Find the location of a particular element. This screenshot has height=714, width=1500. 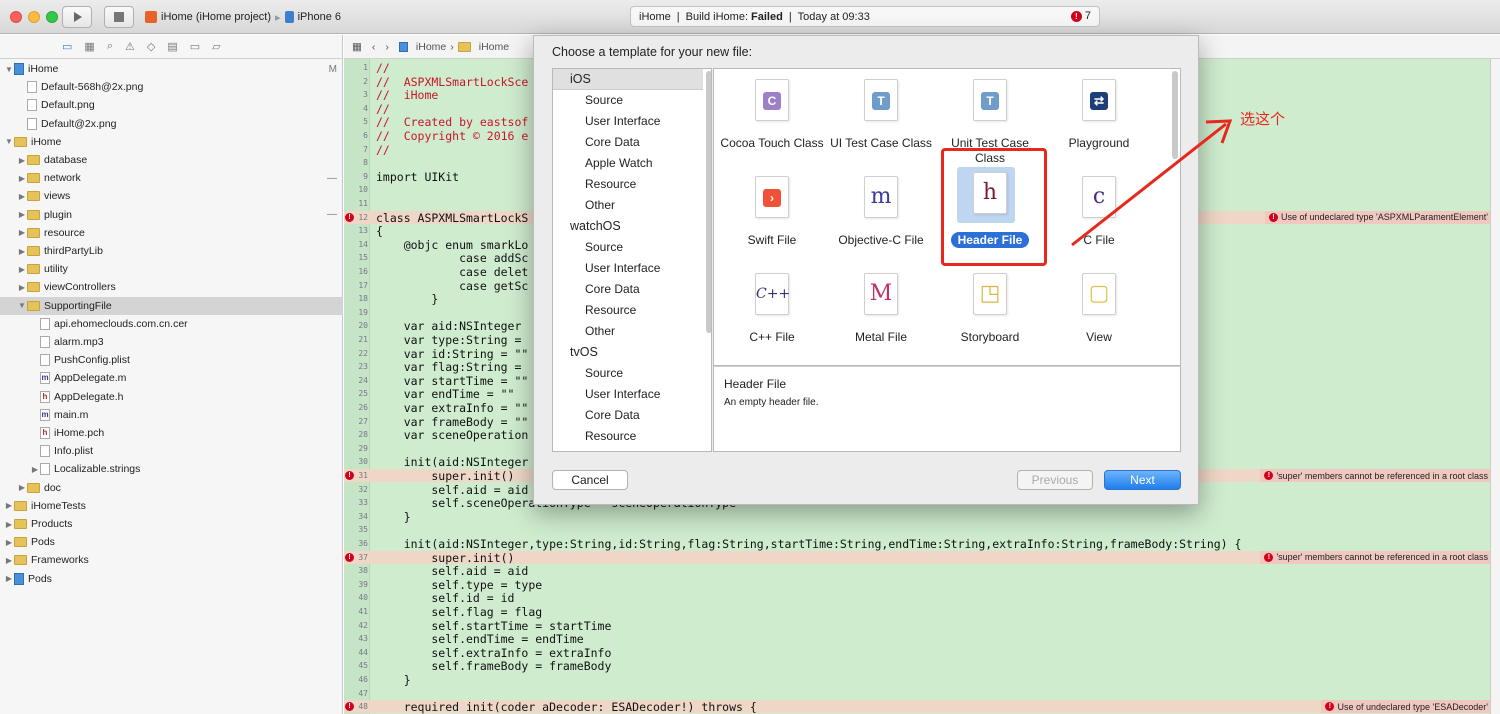

file-tree-item: ▶ Frameworks is located at coordinates (171, 560).